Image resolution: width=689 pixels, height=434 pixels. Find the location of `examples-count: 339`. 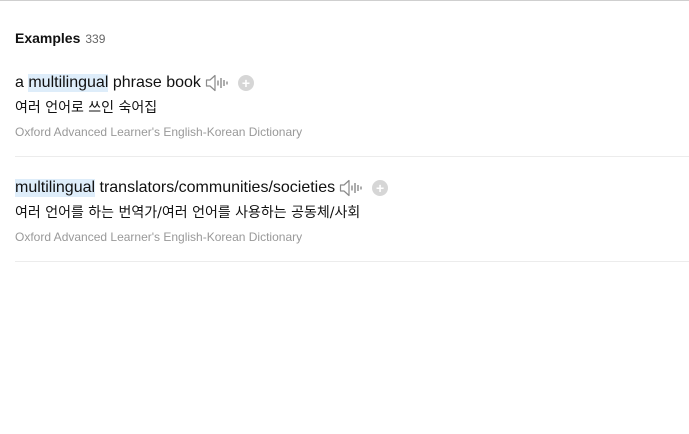

examples-count: 339 is located at coordinates (95, 39).